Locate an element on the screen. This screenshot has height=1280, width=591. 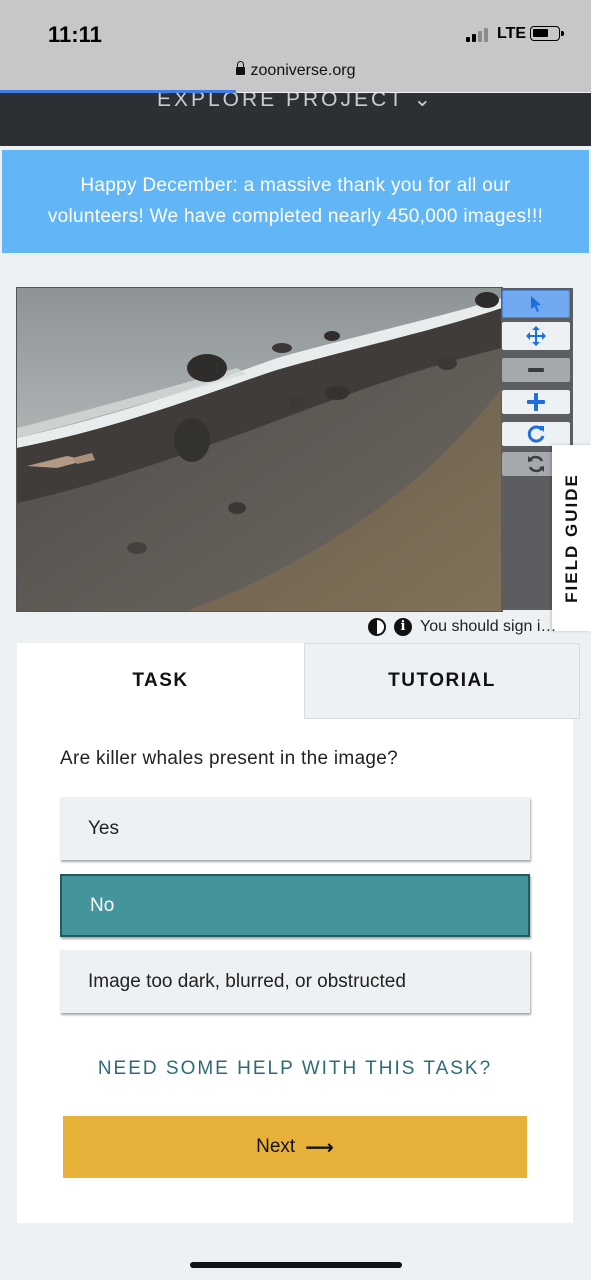
answer-no: No is located at coordinates (295, 905).